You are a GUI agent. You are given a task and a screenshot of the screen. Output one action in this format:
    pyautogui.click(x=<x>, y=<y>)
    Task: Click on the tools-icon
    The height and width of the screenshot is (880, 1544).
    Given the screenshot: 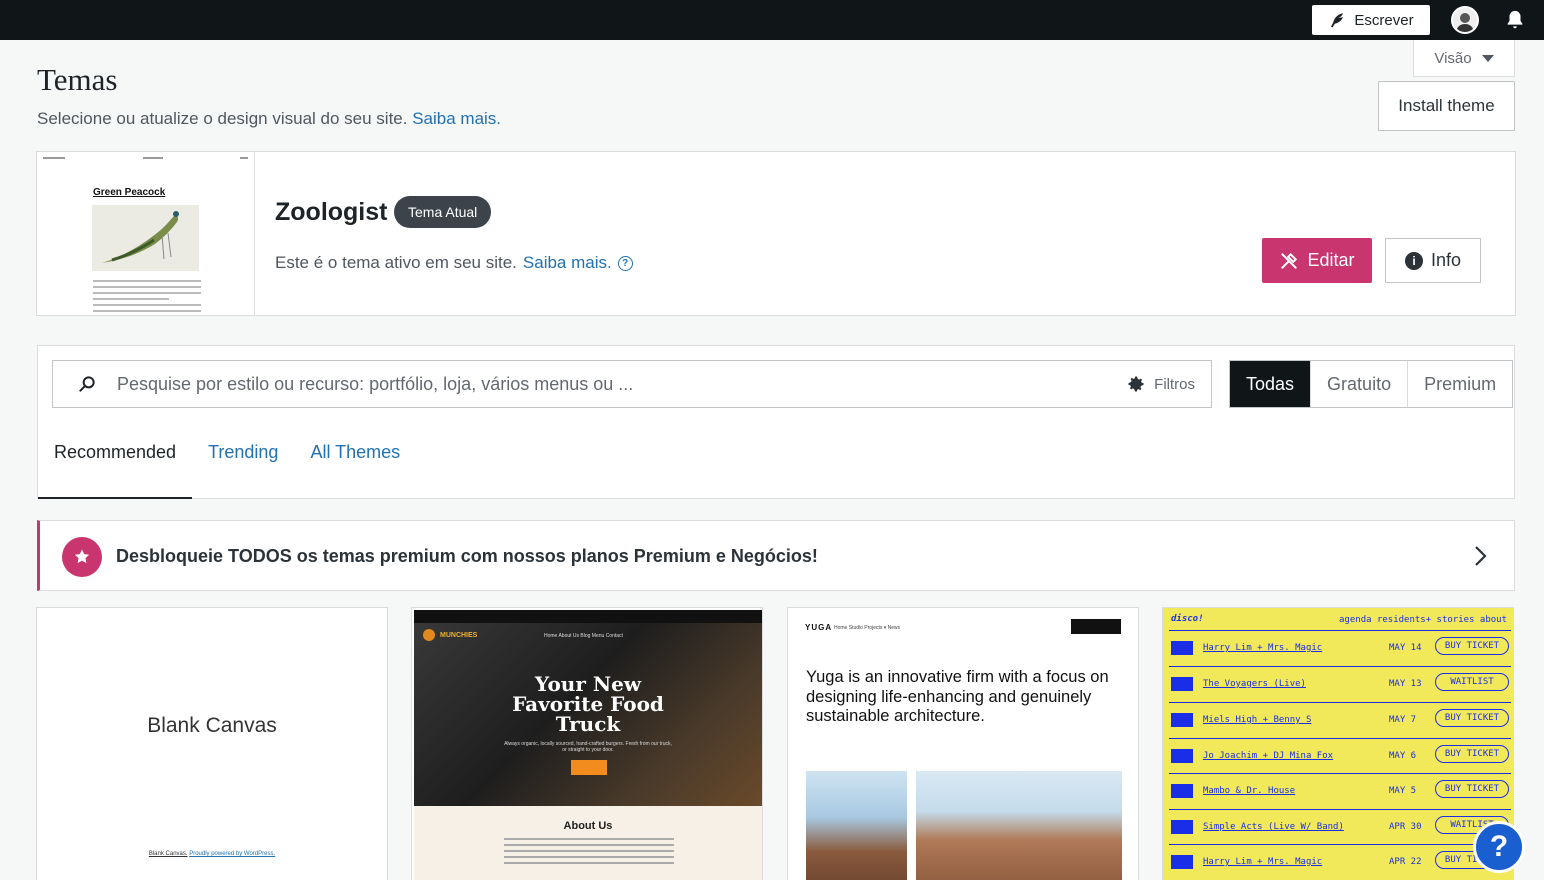 What is the action you would take?
    pyautogui.click(x=1289, y=260)
    